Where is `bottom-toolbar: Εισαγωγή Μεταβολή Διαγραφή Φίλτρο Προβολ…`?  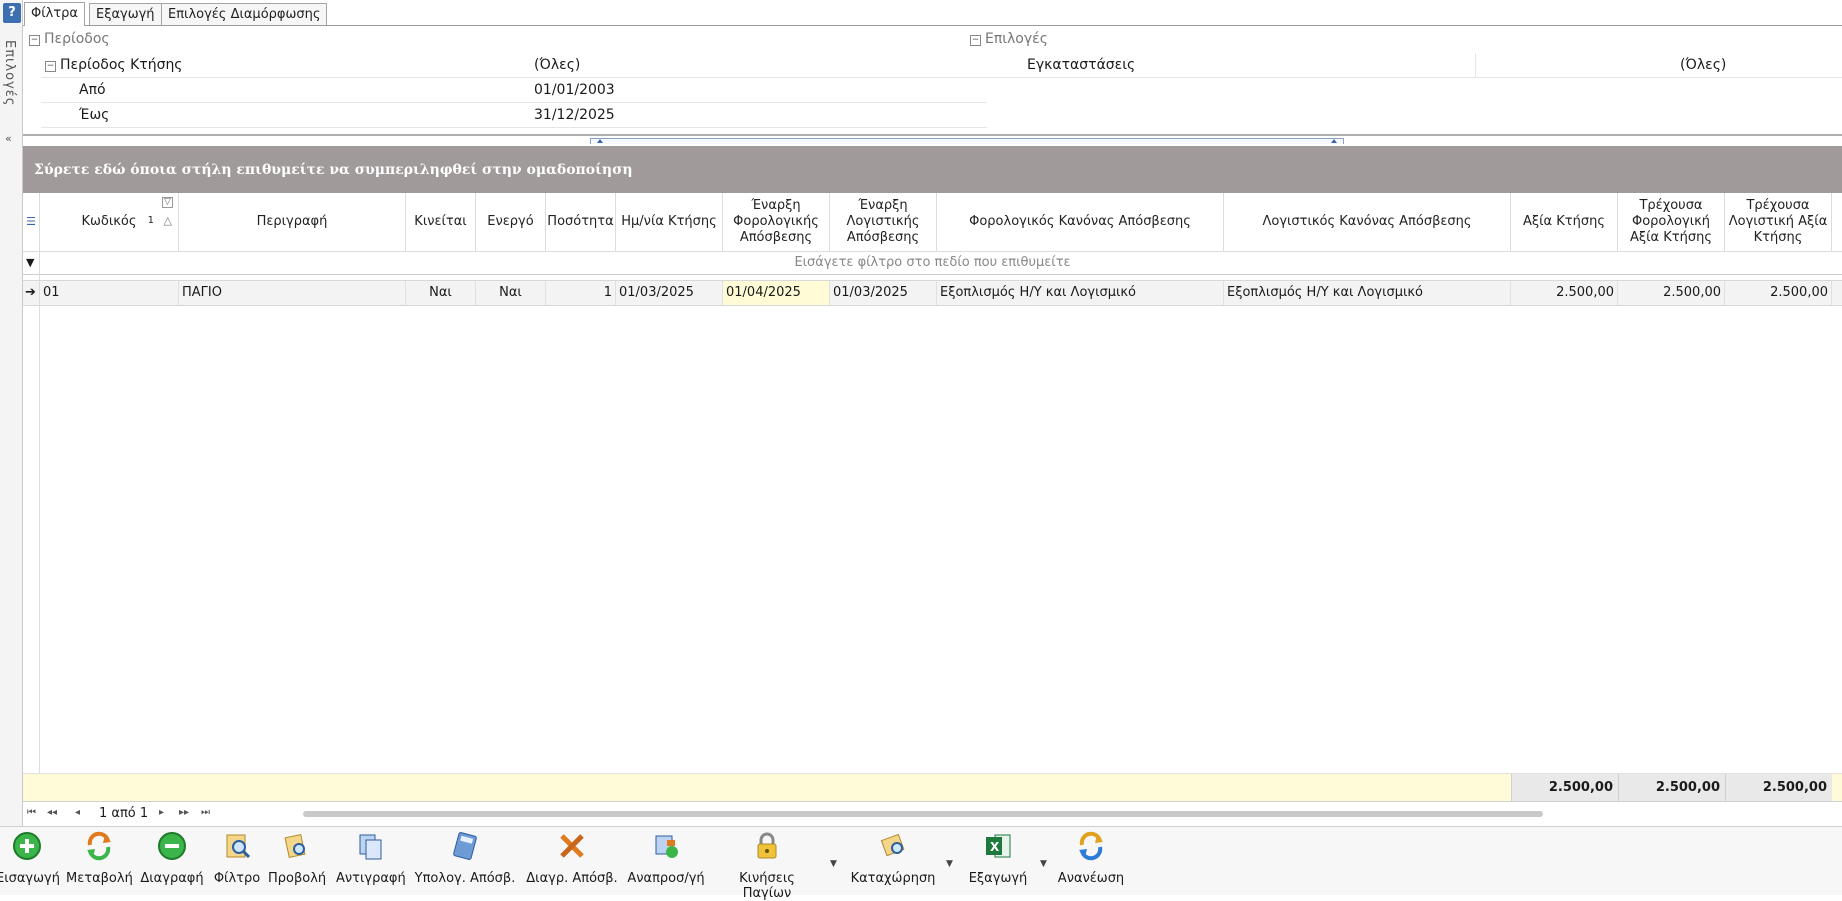 bottom-toolbar: Εισαγωγή Μεταβολή Διαγραφή Φίλτρο Προβολ… is located at coordinates (921, 863).